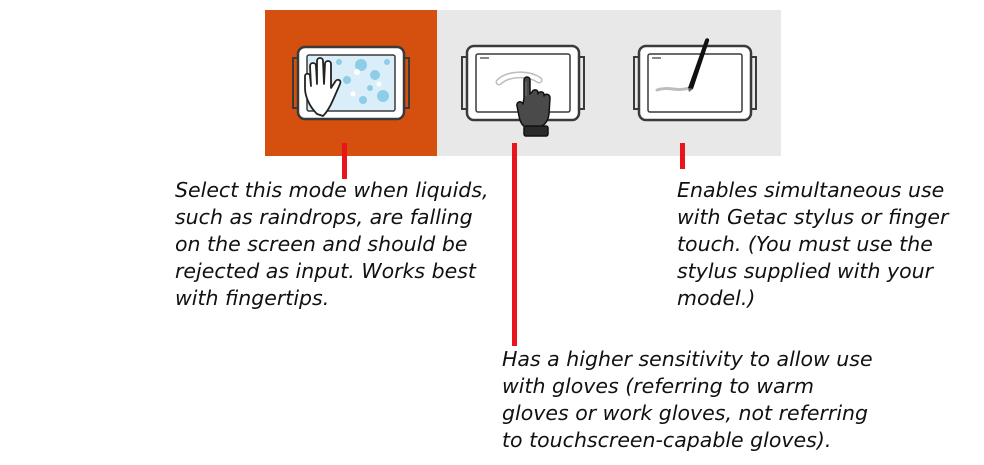  I want to click on description-line: with gloves (referring to warm, so click(658, 386).